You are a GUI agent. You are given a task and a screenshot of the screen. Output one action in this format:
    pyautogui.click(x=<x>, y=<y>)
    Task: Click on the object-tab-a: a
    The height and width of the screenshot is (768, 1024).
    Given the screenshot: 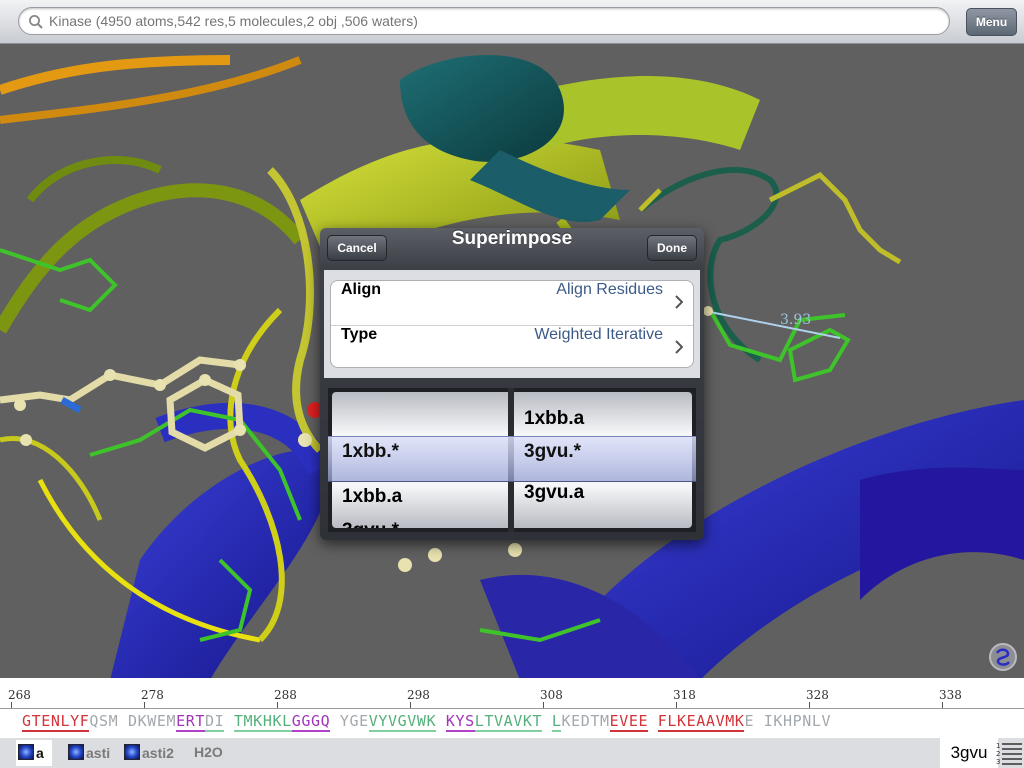 What is the action you would take?
    pyautogui.click(x=34, y=753)
    